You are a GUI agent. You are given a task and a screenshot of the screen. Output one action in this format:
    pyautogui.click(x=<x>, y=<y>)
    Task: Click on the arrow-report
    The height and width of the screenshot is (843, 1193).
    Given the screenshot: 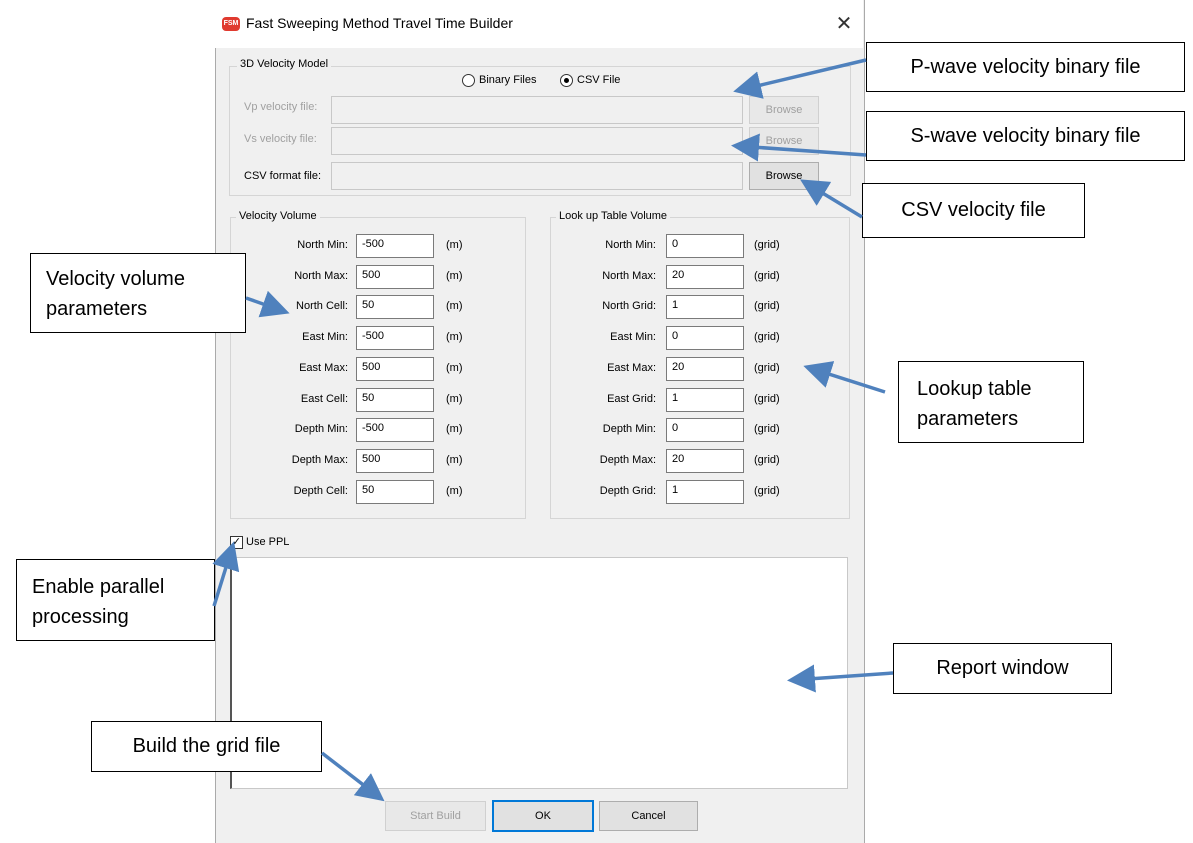 What is the action you would take?
    pyautogui.click(x=840, y=678)
    